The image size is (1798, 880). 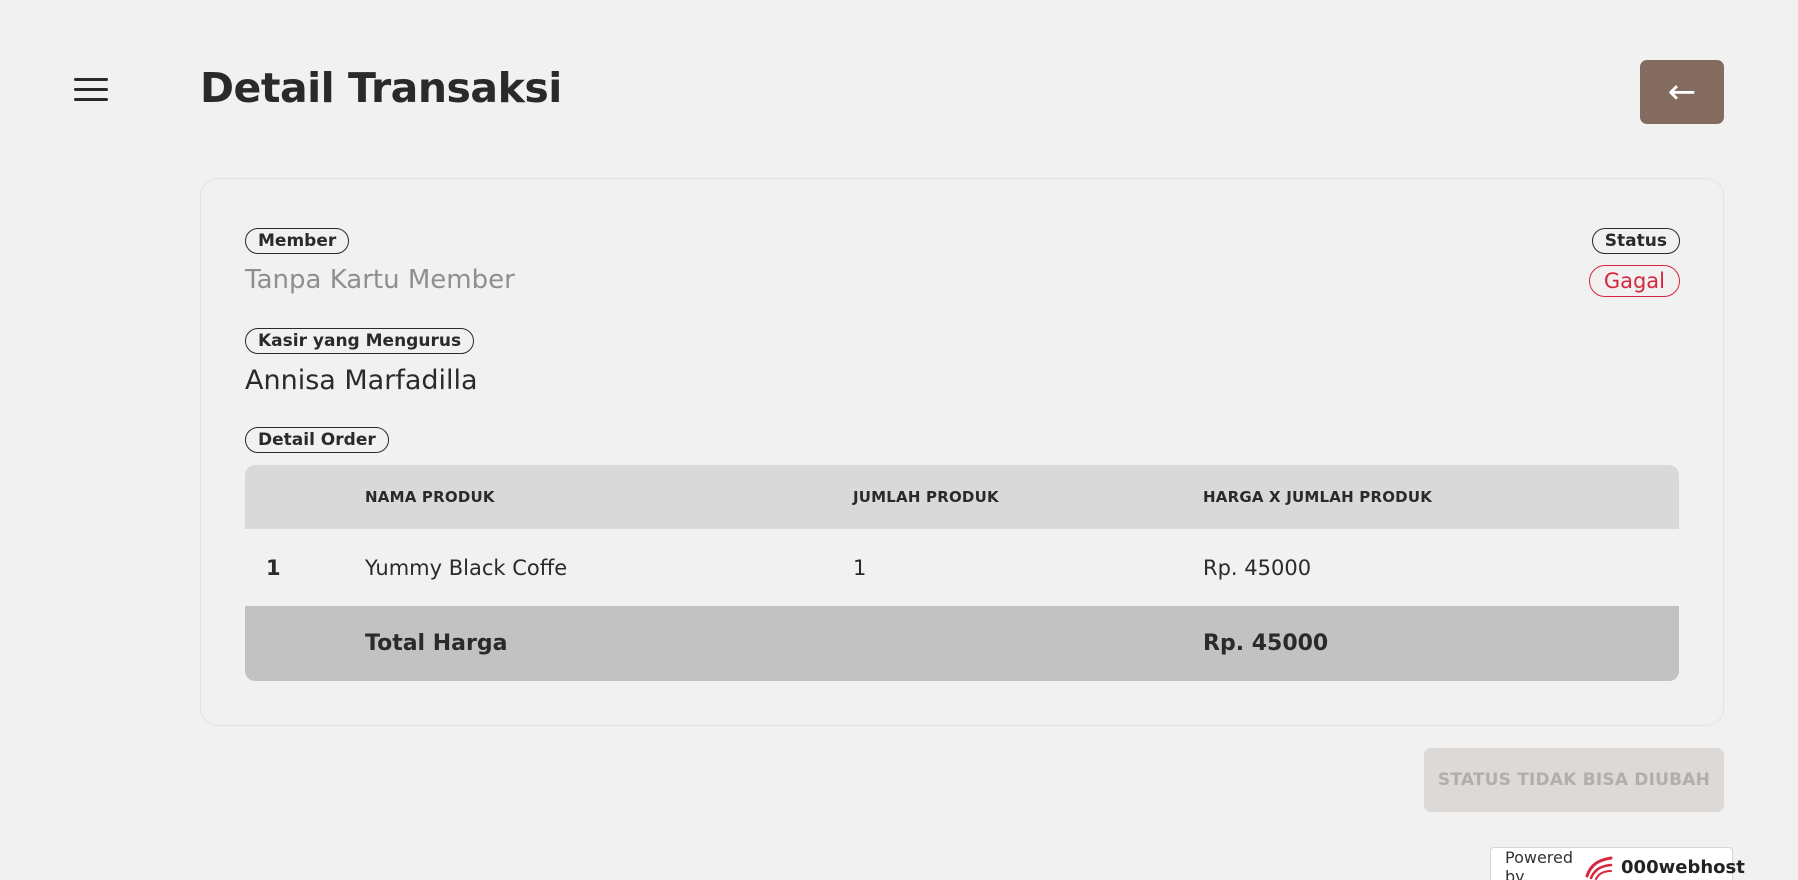 I want to click on product-price: Rp. 45000, so click(x=1257, y=567).